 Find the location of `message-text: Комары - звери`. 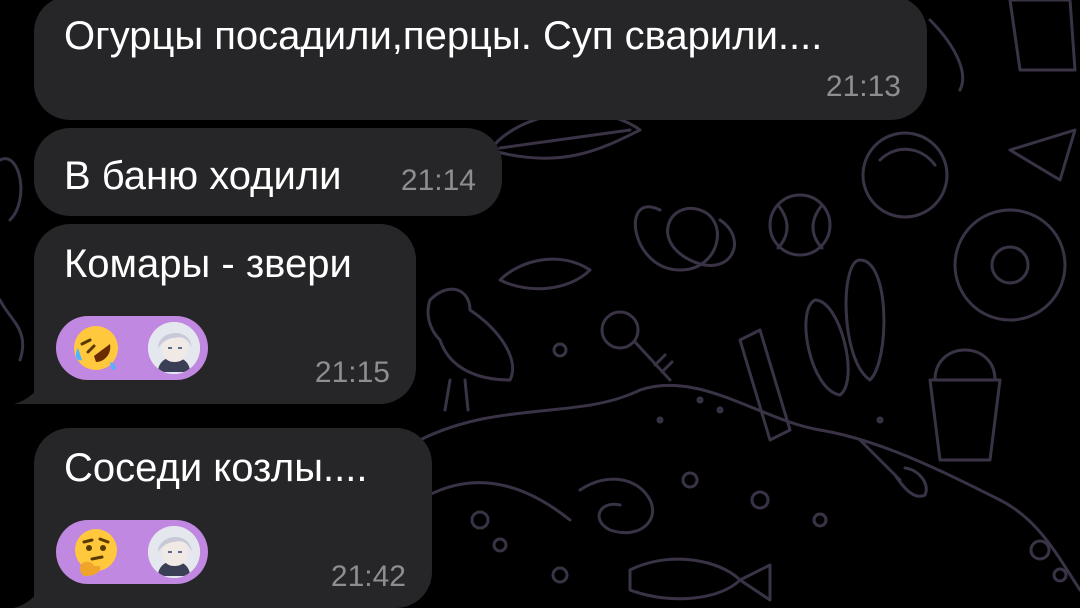

message-text: Комары - звери is located at coordinates (208, 264).